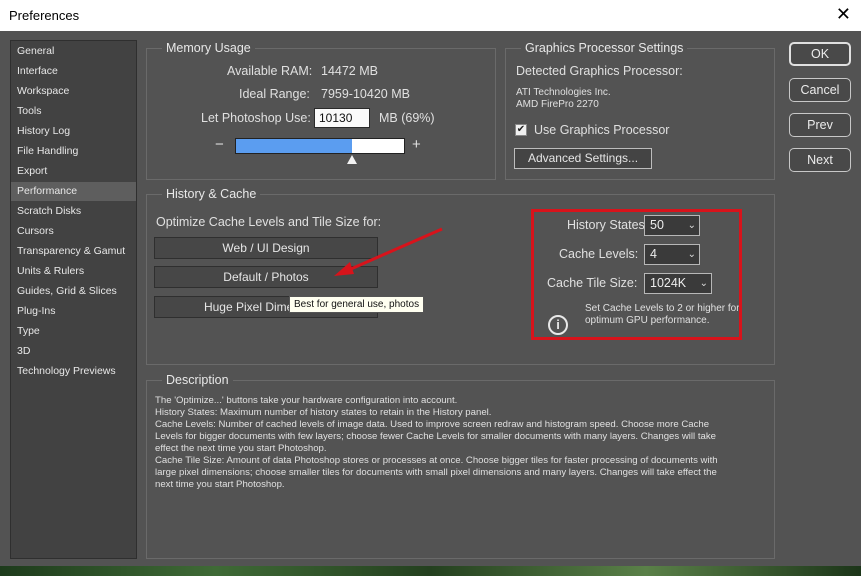 The height and width of the screenshot is (576, 861). What do you see at coordinates (73, 91) in the screenshot?
I see `sidebar-item-workspace: Workspace` at bounding box center [73, 91].